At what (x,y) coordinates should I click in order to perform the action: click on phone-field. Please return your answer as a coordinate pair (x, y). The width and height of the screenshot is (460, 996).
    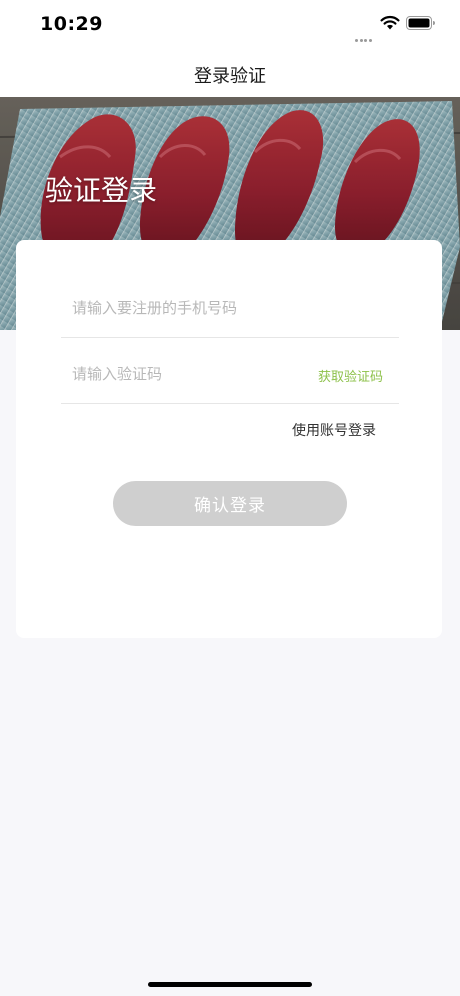
    Looking at the image, I should click on (230, 305).